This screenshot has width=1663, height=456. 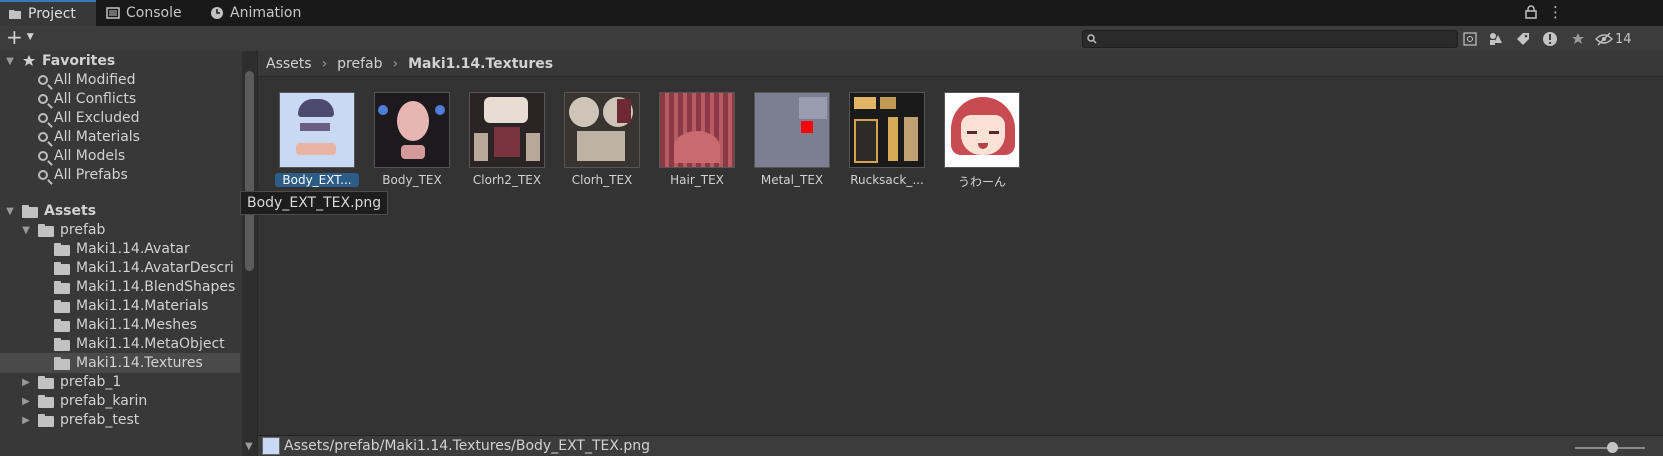 I want to click on favorite-star-icon, so click(x=1578, y=39).